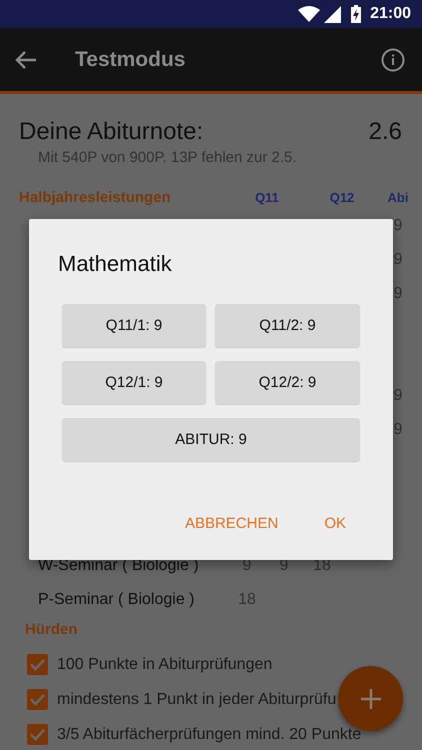  I want to click on section-heading: Hürden, so click(51, 630).